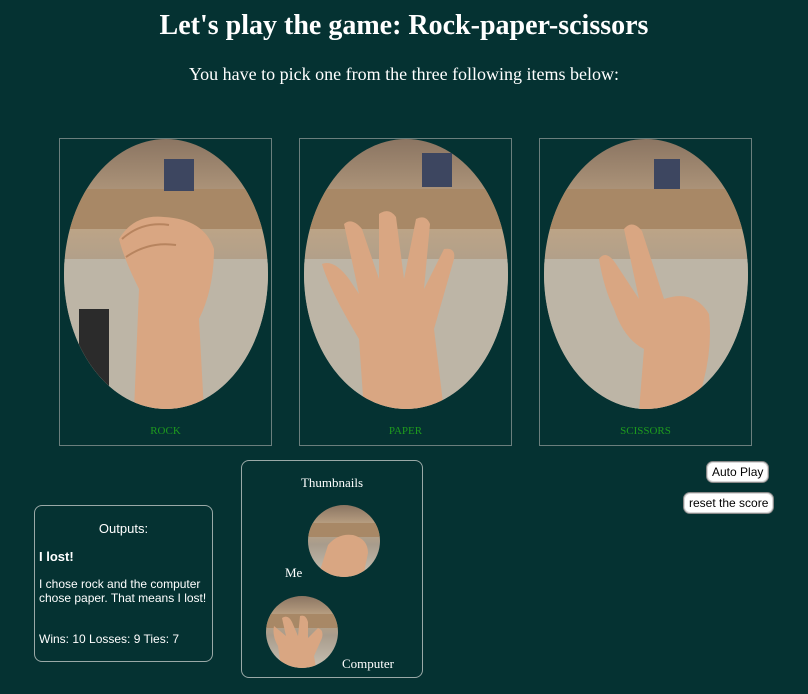 This screenshot has width=808, height=694. I want to click on outputs-heading: Outputs:, so click(123, 528).